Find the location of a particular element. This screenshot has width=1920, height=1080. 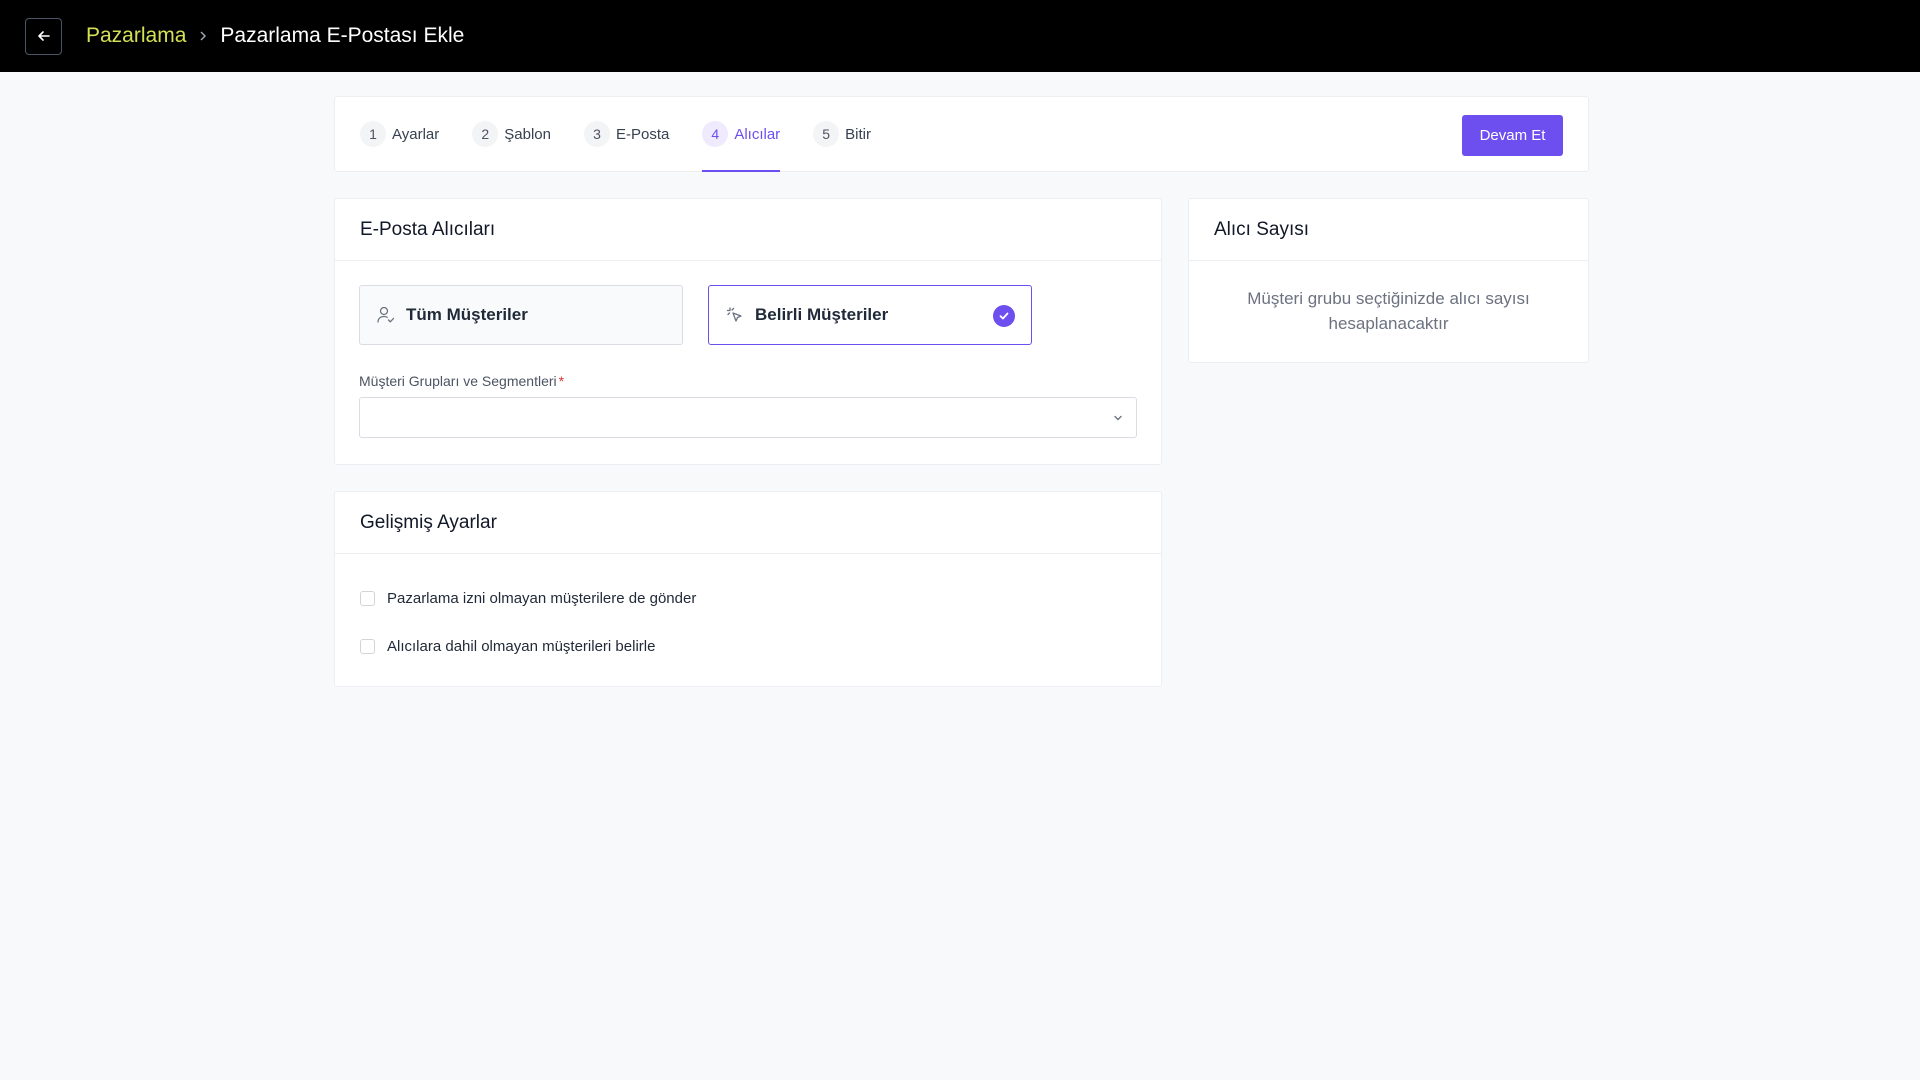

recipients-card-title: E-Posta Alıcıları is located at coordinates (748, 230).